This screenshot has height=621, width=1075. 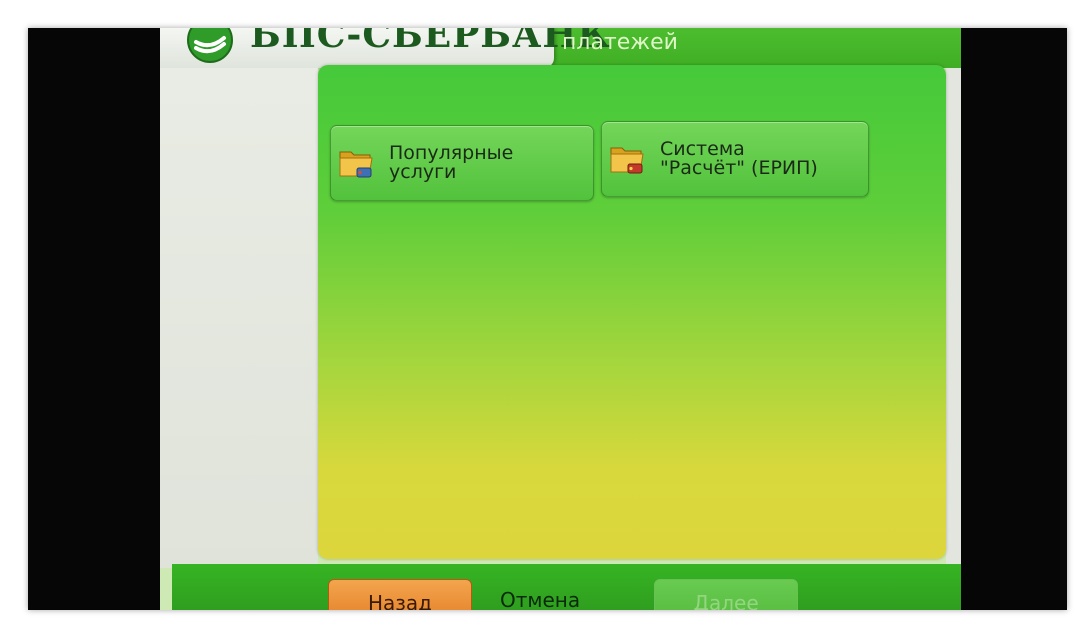 What do you see at coordinates (239, 318) in the screenshot?
I see `left-panel` at bounding box center [239, 318].